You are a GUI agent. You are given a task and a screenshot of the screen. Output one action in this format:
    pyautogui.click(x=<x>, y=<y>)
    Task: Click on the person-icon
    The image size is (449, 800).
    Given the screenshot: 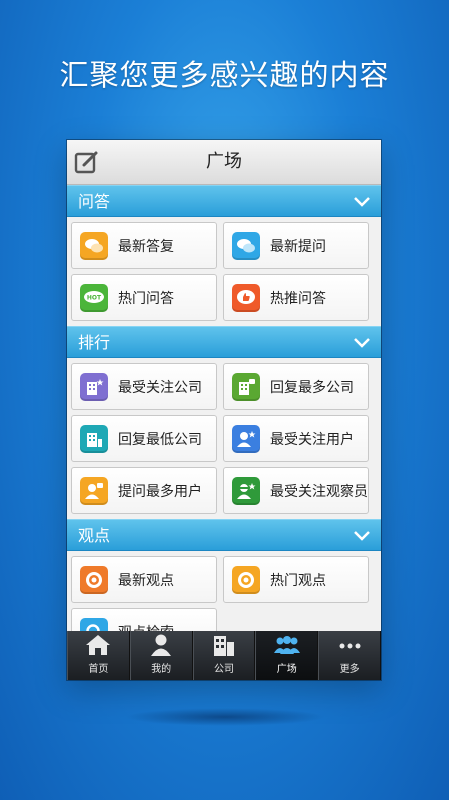 What is the action you would take?
    pyautogui.click(x=161, y=645)
    